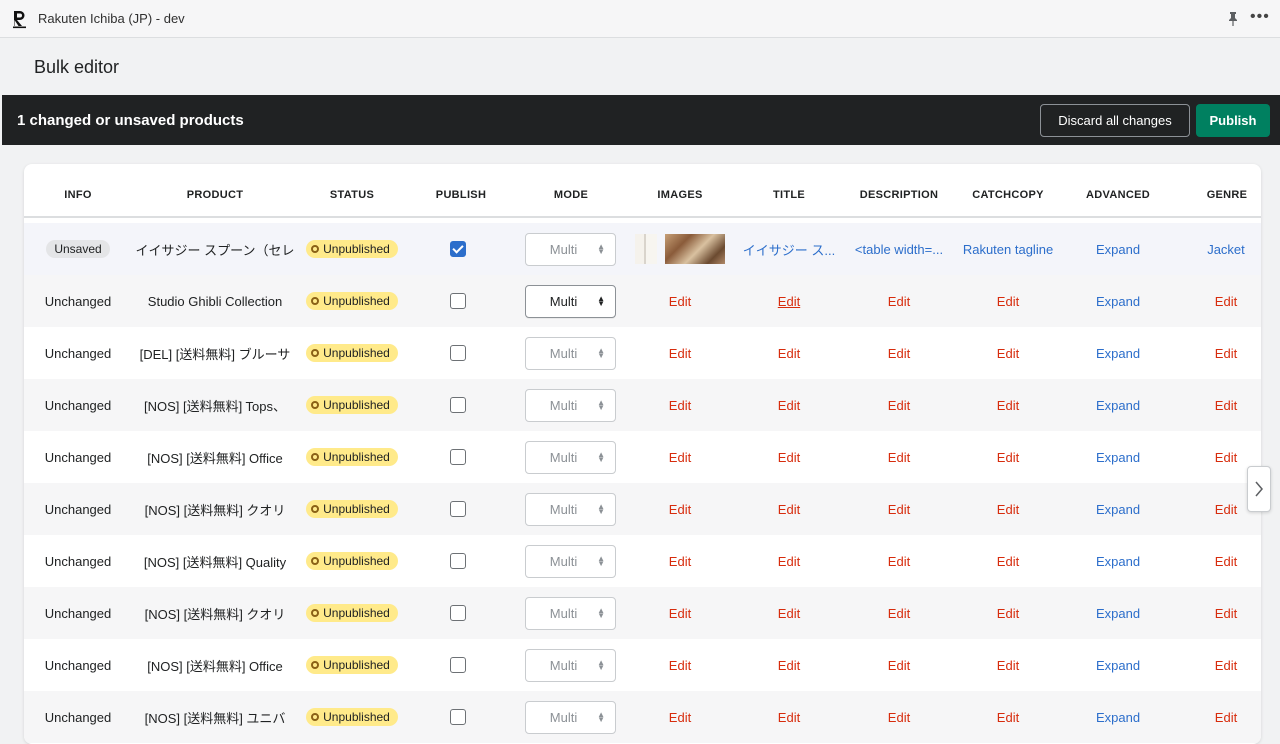 The width and height of the screenshot is (1280, 744). Describe the element at coordinates (1233, 120) in the screenshot. I see `publish-button: Publish` at that location.